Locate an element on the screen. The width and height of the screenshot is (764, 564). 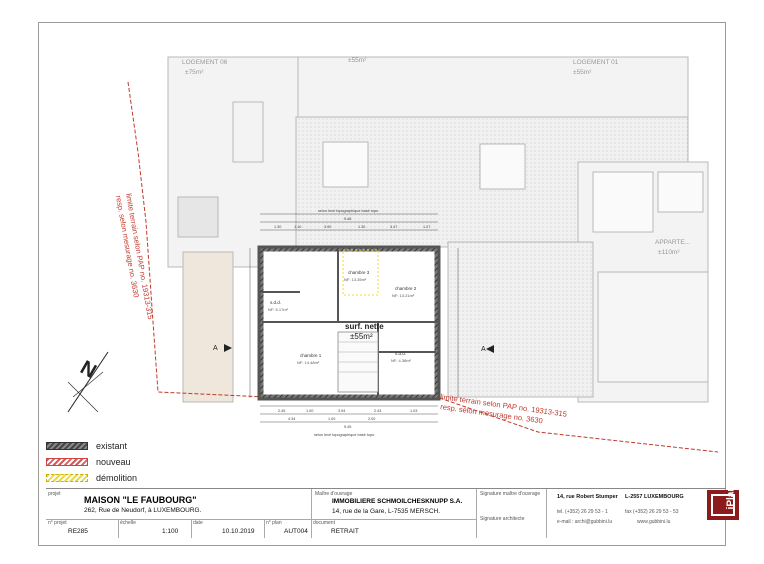
room-chambre-3-name: chambre 3 is located at coordinates (359, 272).